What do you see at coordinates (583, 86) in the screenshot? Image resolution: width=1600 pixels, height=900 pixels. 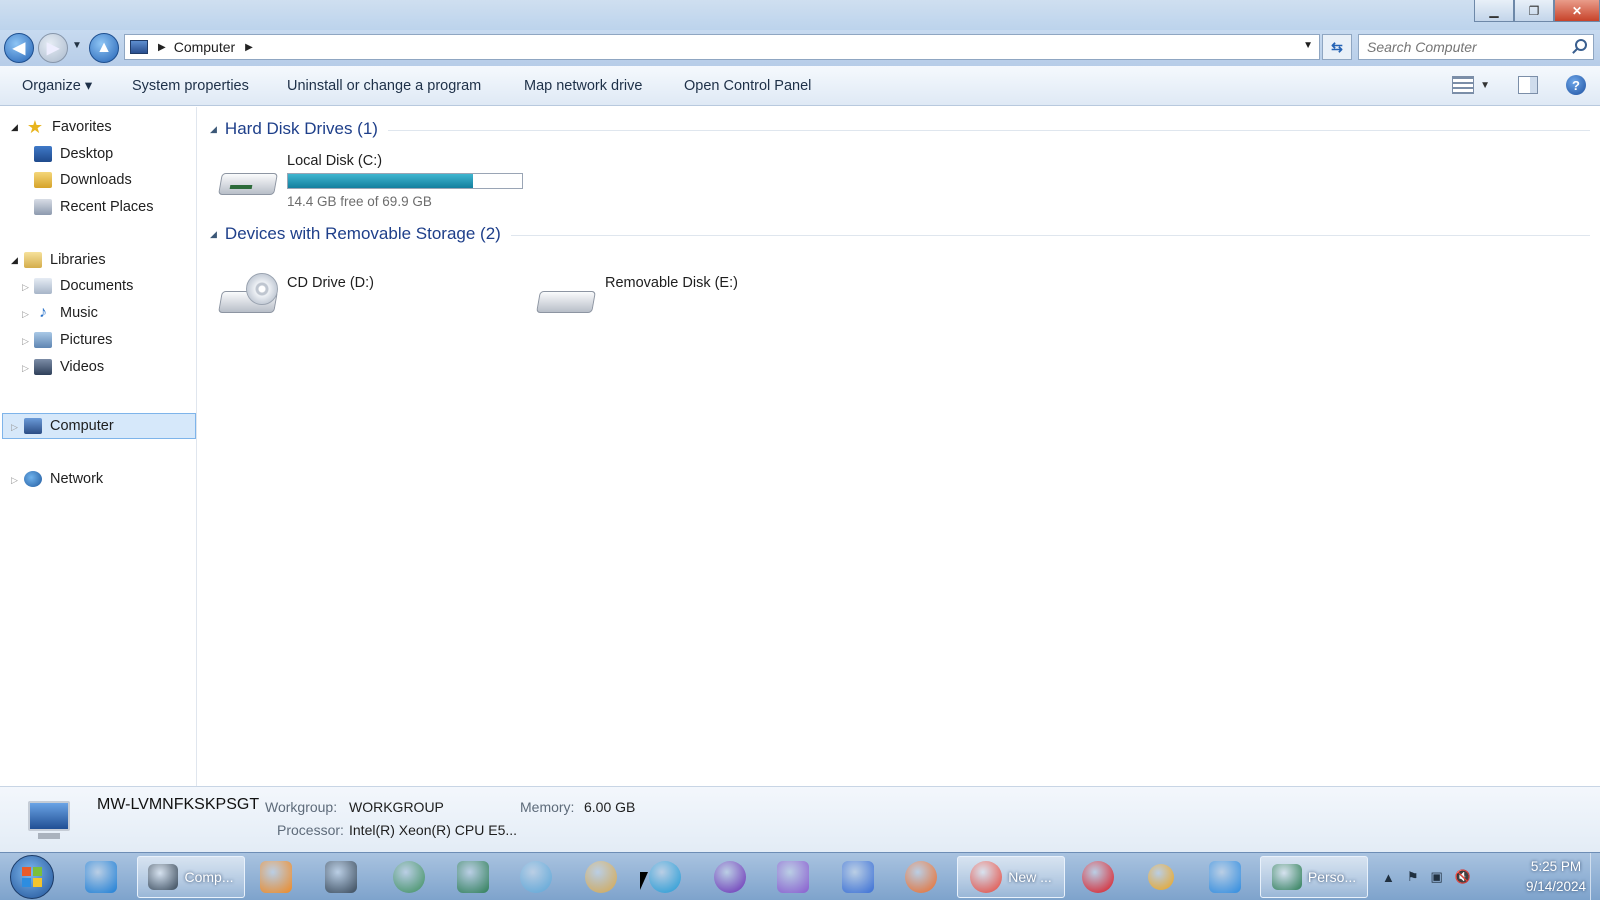 I see `map-network-drive-button: Map network drive` at bounding box center [583, 86].